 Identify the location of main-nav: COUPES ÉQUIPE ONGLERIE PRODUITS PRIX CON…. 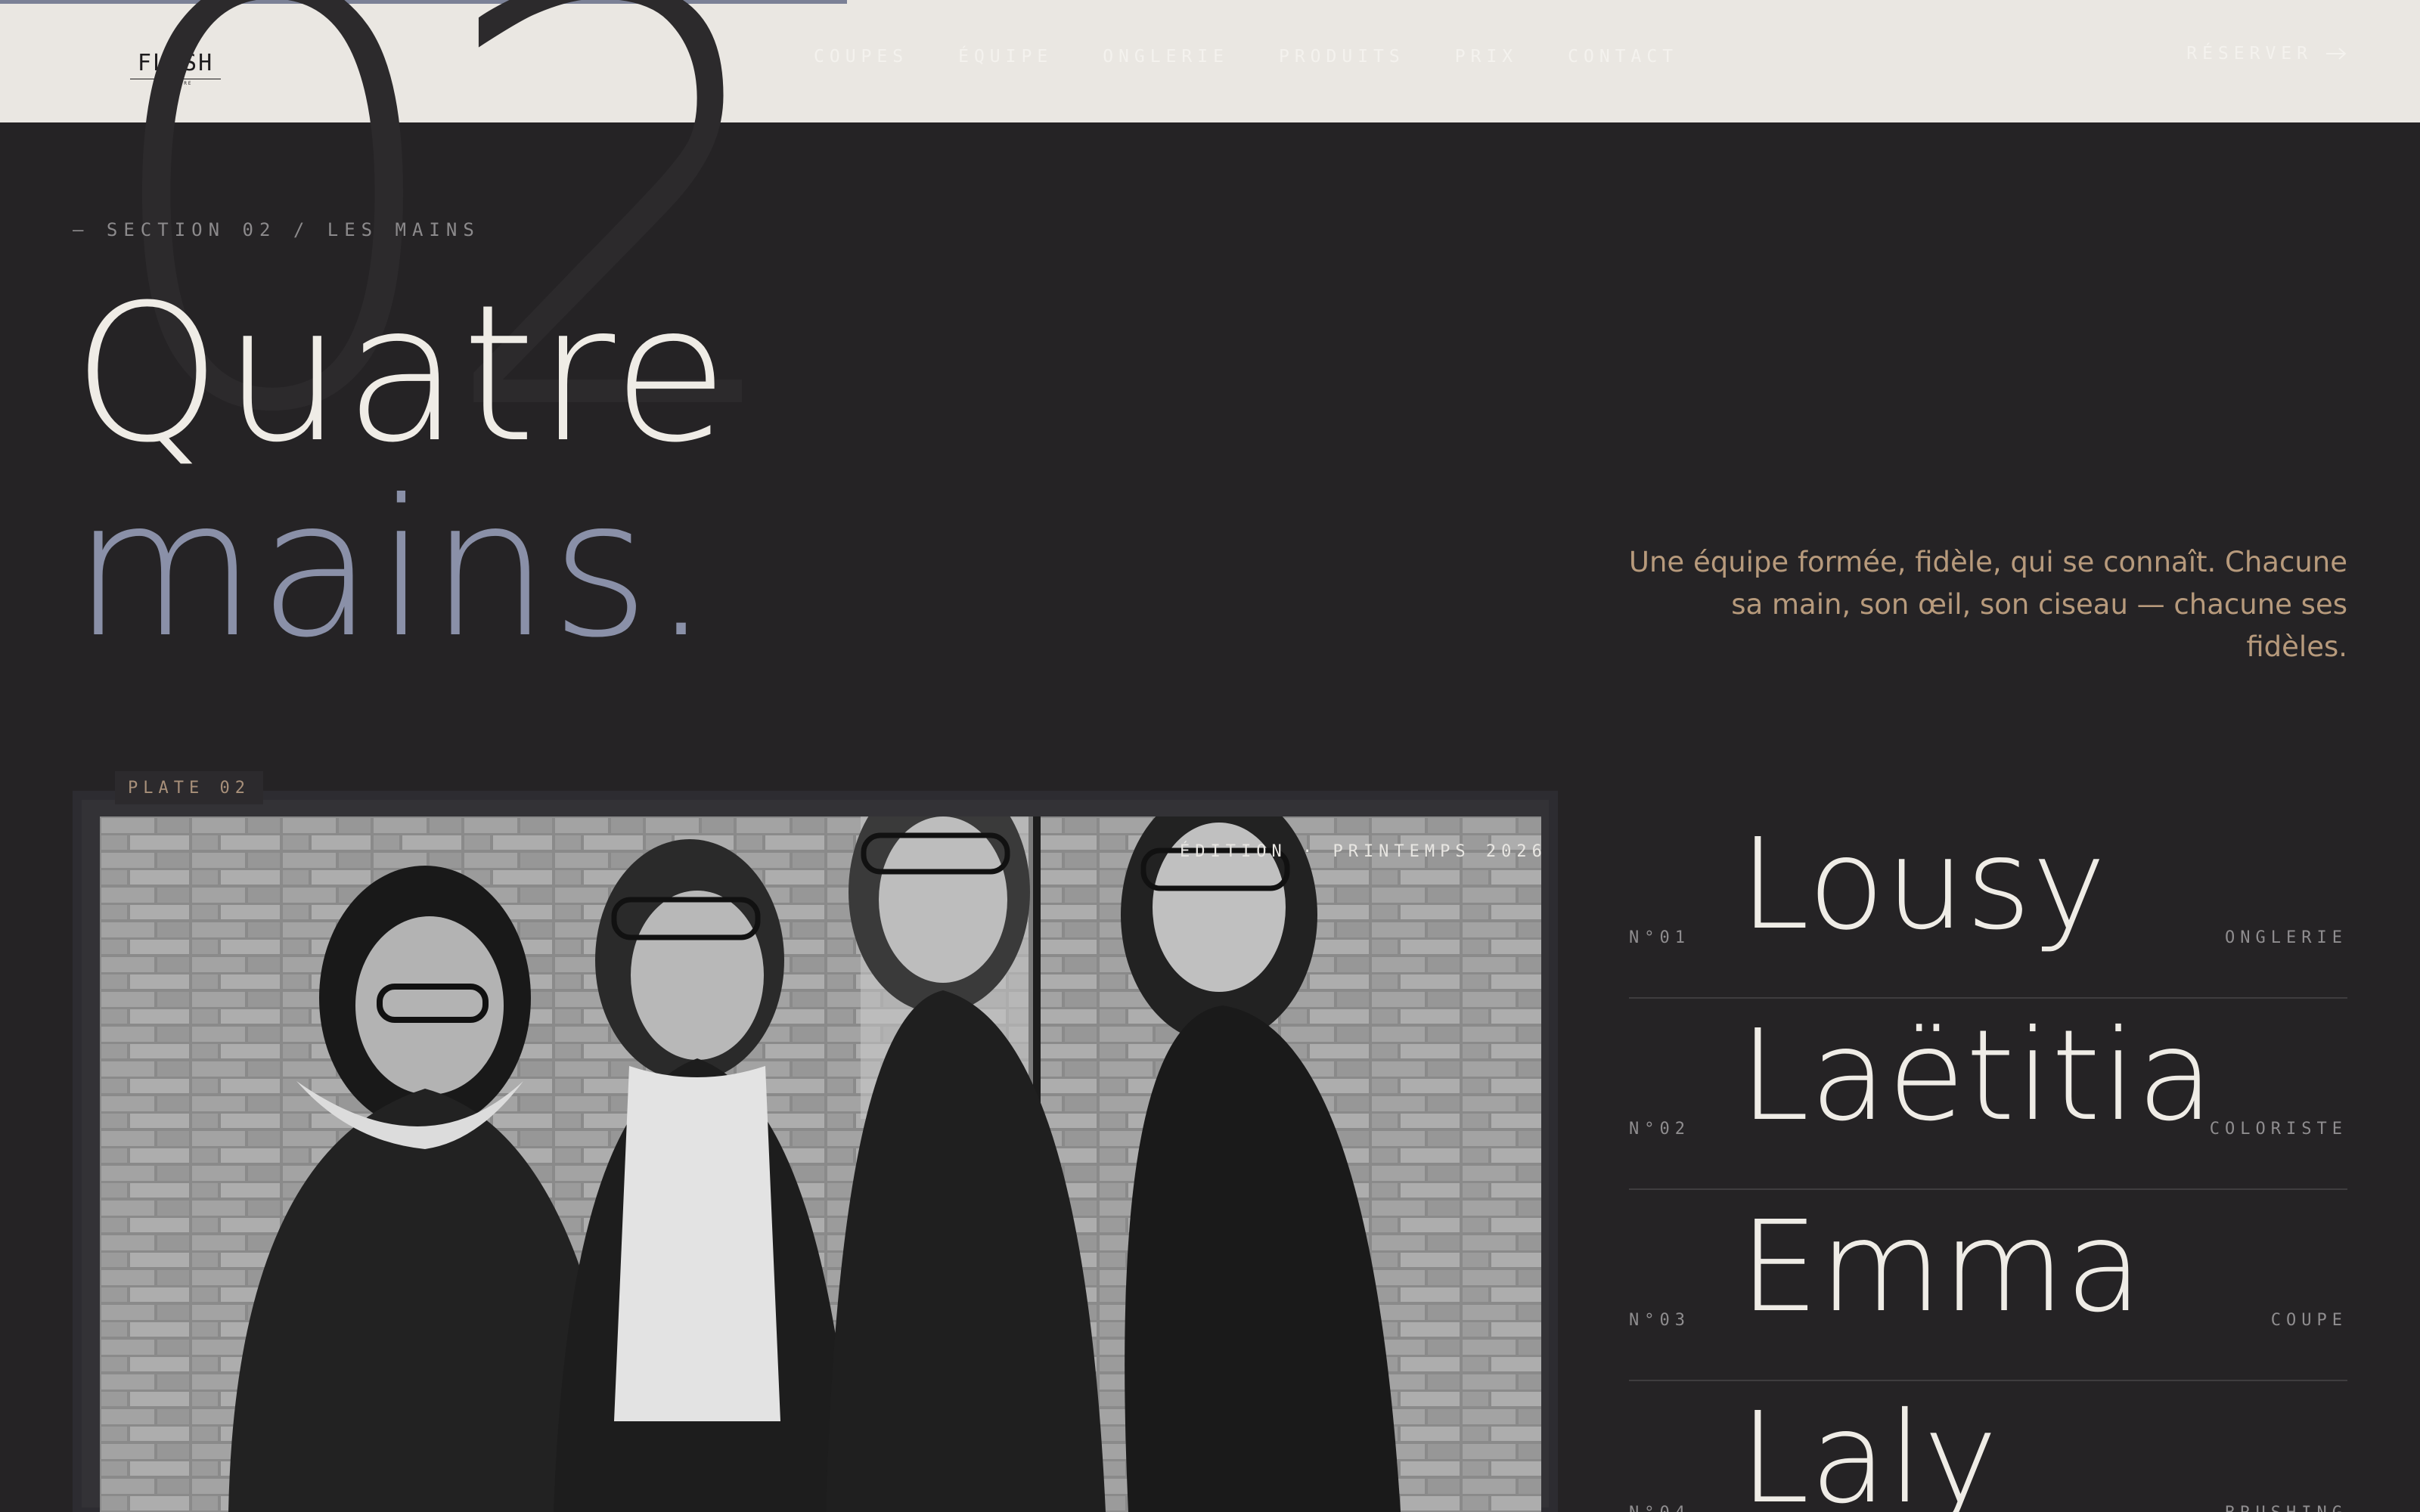
(1246, 57).